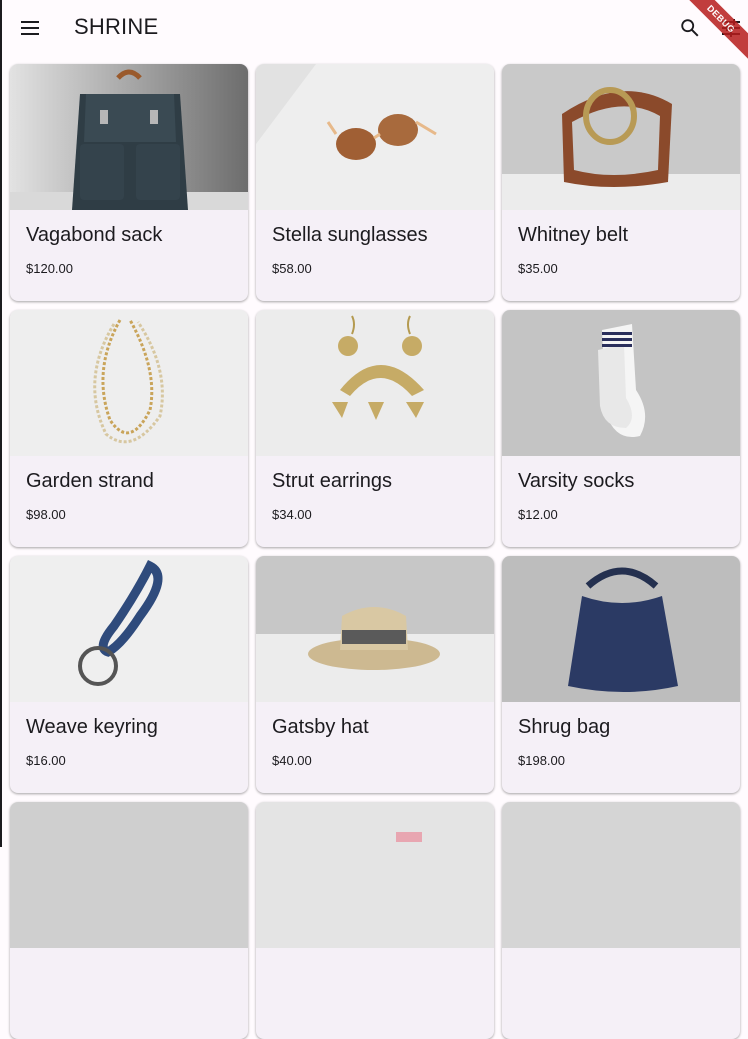 The height and width of the screenshot is (1039, 748). What do you see at coordinates (541, 760) in the screenshot?
I see `product-price: $198.00` at bounding box center [541, 760].